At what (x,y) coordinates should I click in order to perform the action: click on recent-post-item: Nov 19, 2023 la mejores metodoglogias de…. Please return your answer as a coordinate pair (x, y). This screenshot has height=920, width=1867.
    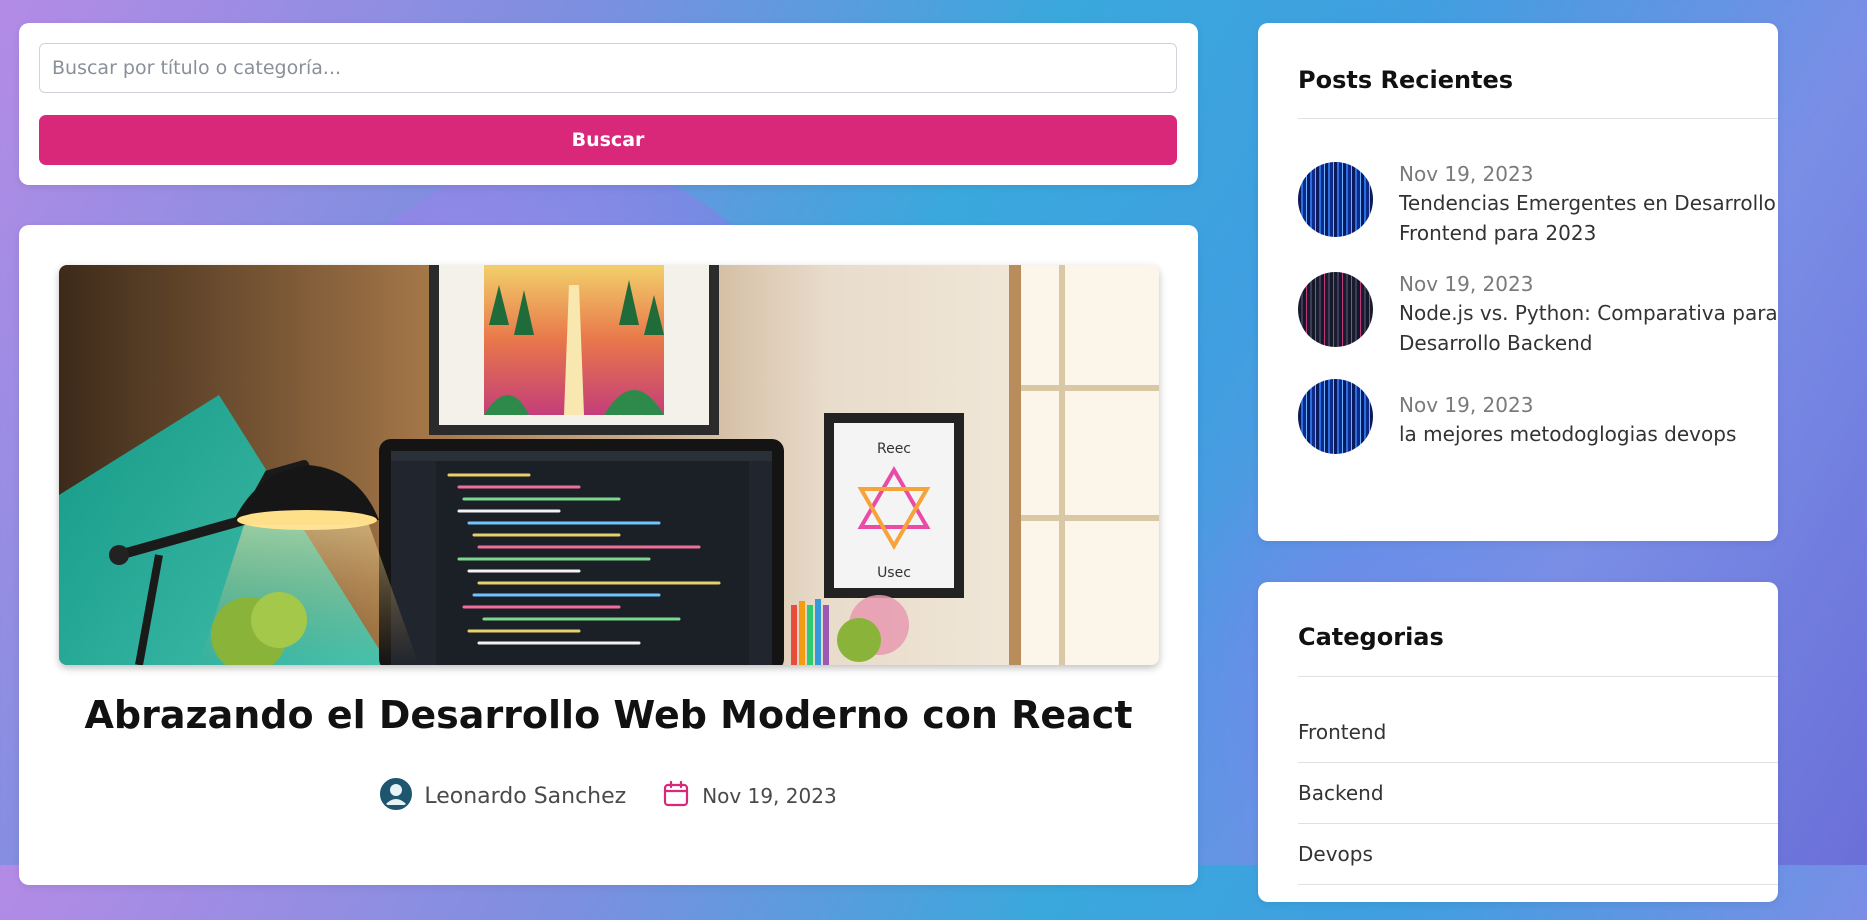
    Looking at the image, I should click on (1538, 416).